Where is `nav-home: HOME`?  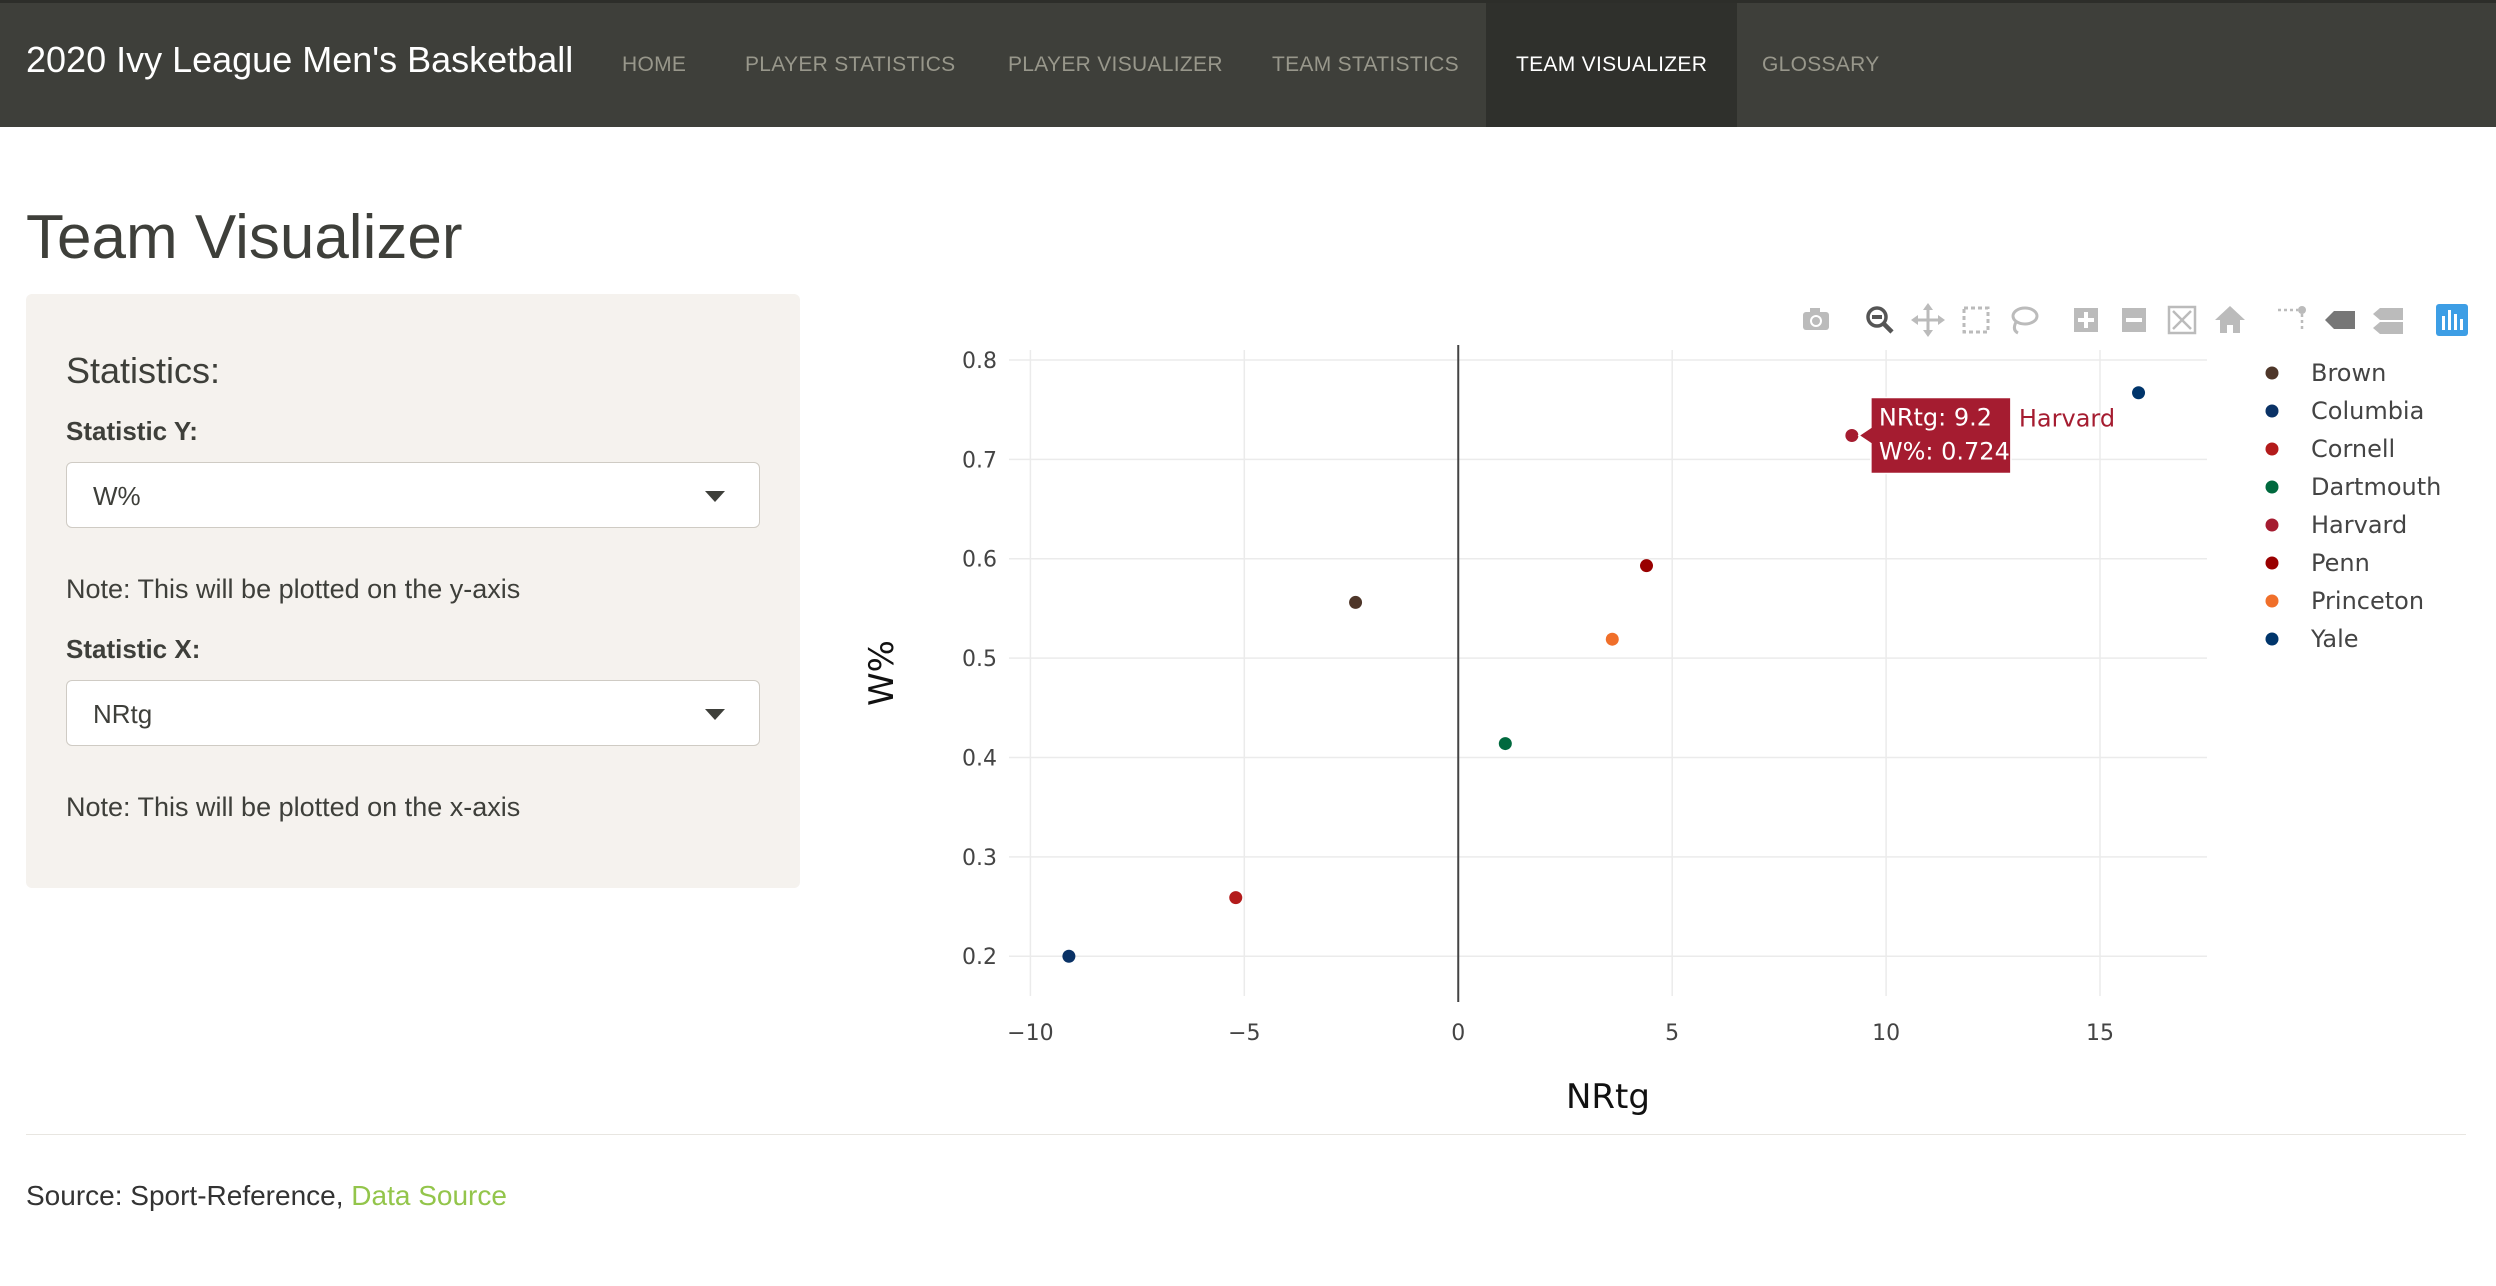 nav-home: HOME is located at coordinates (654, 65).